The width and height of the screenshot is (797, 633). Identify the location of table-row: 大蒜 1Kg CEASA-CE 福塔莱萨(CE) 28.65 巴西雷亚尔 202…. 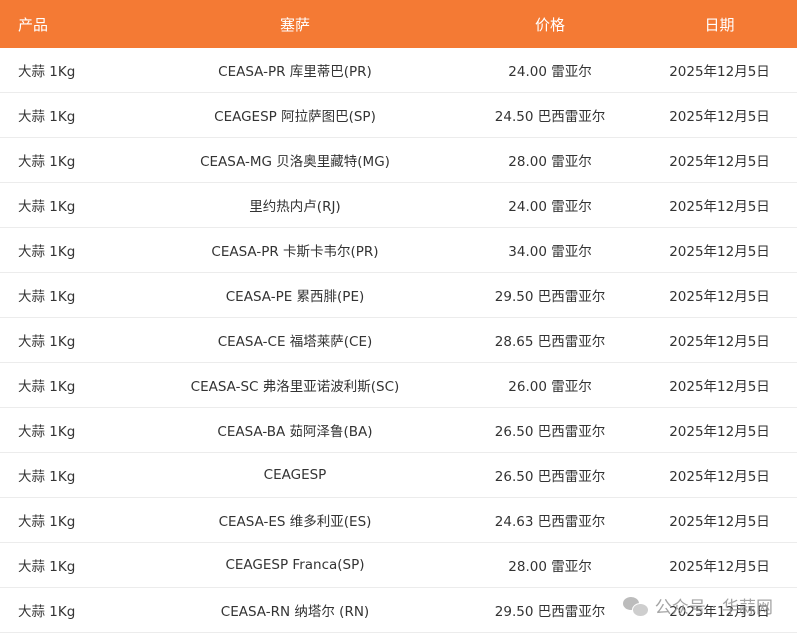
(398, 340).